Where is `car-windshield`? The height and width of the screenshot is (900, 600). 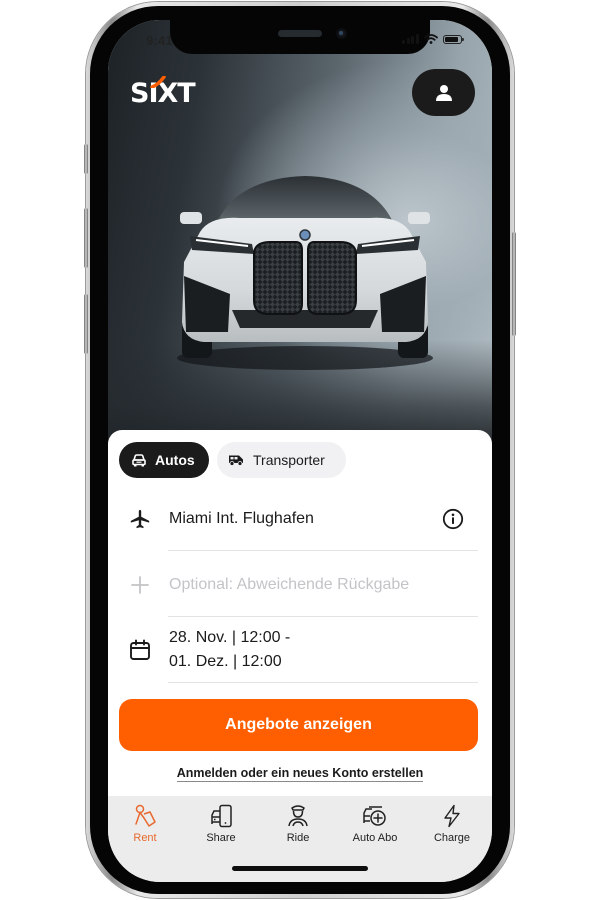 car-windshield is located at coordinates (305, 198).